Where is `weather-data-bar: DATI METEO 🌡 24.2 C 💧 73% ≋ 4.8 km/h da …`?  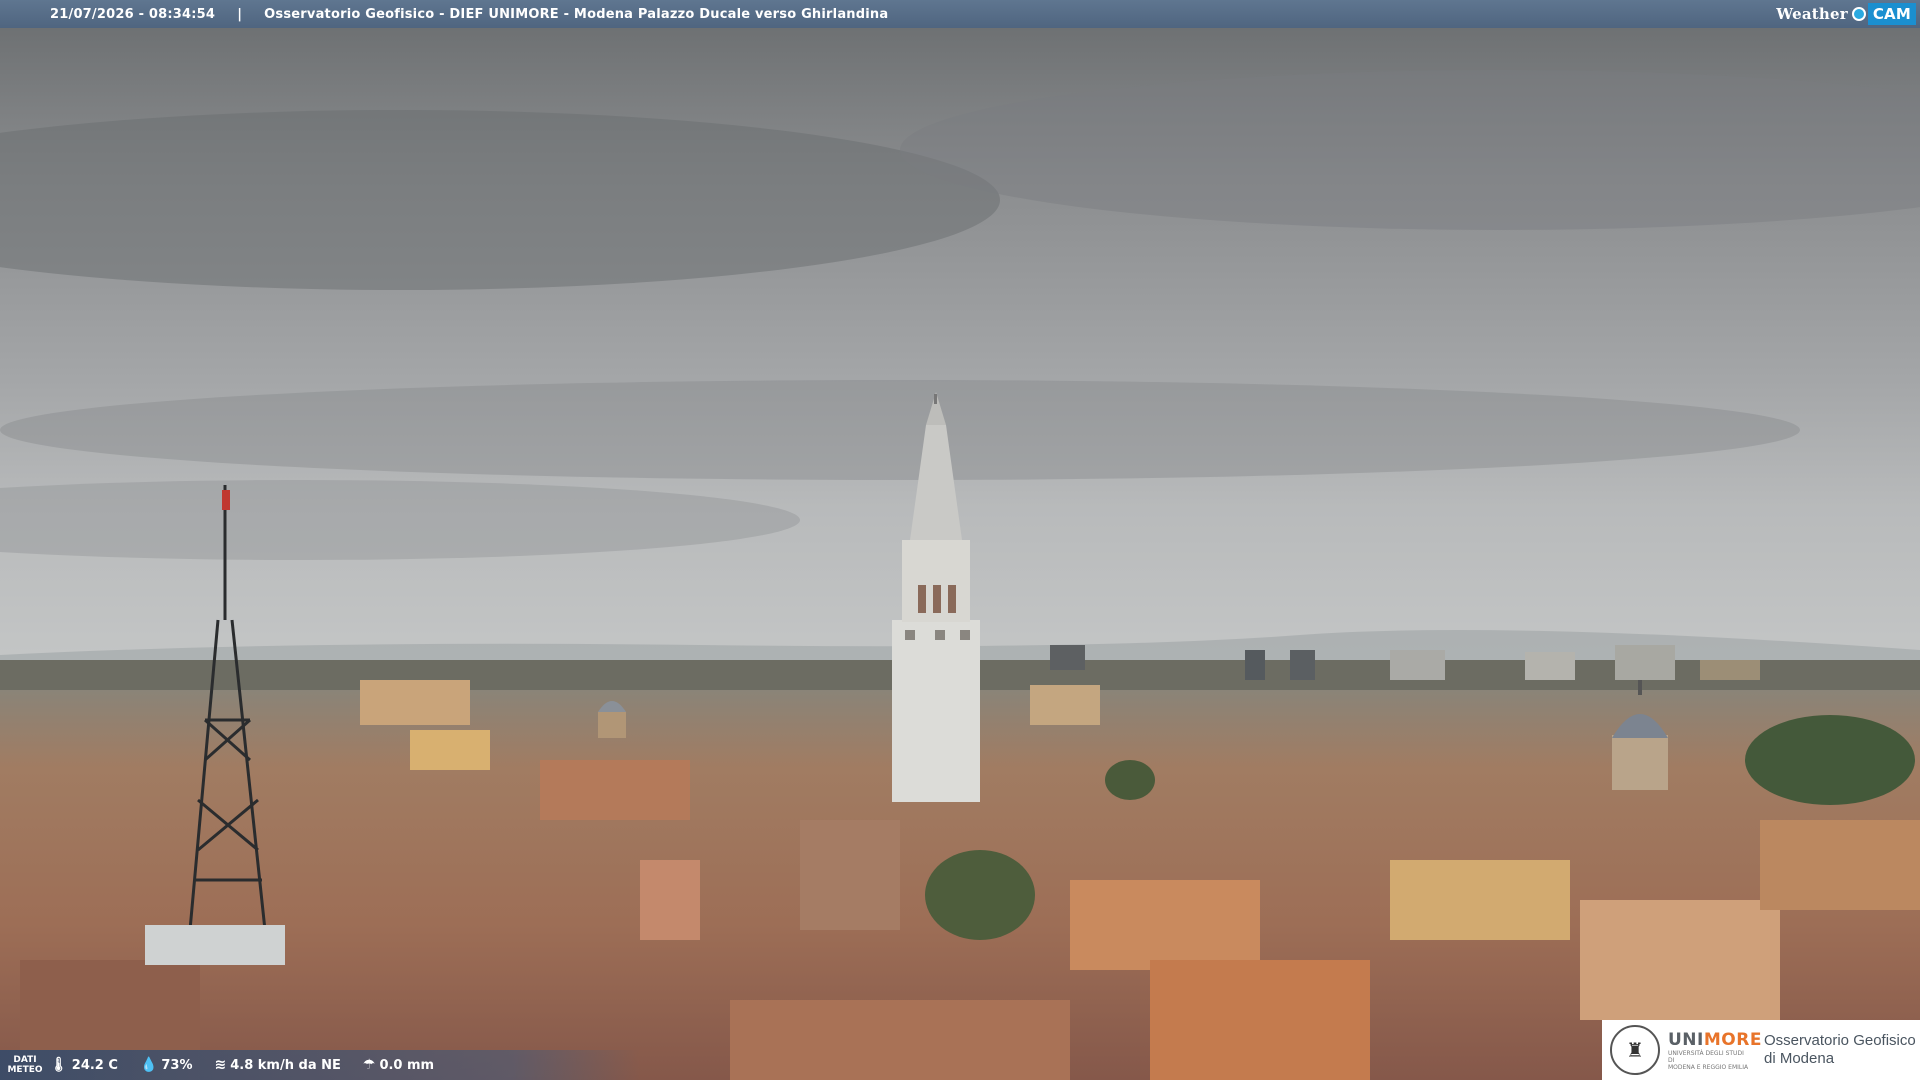
weather-data-bar: DATI METEO 🌡 24.2 C 💧 73% ≋ 4.8 km/h da … is located at coordinates (320, 1065).